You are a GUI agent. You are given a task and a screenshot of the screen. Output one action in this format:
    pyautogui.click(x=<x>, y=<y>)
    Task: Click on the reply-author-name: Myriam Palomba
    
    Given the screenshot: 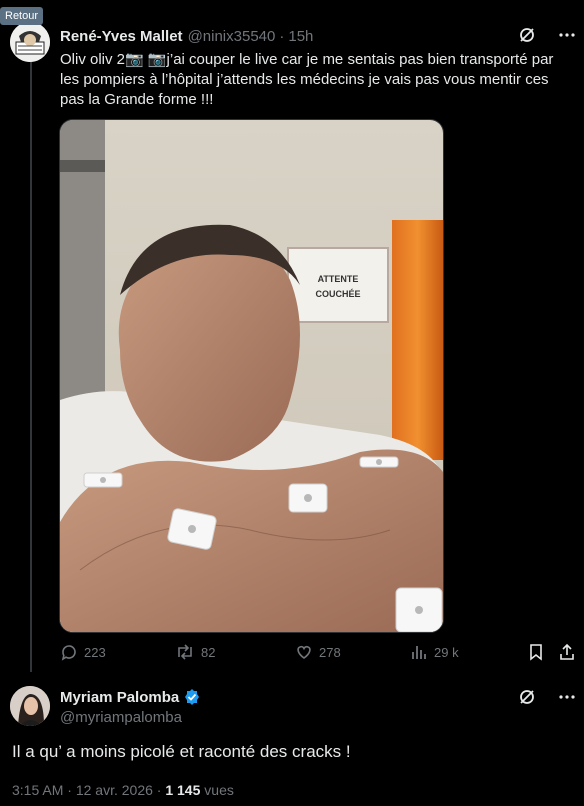 What is the action you would take?
    pyautogui.click(x=119, y=697)
    